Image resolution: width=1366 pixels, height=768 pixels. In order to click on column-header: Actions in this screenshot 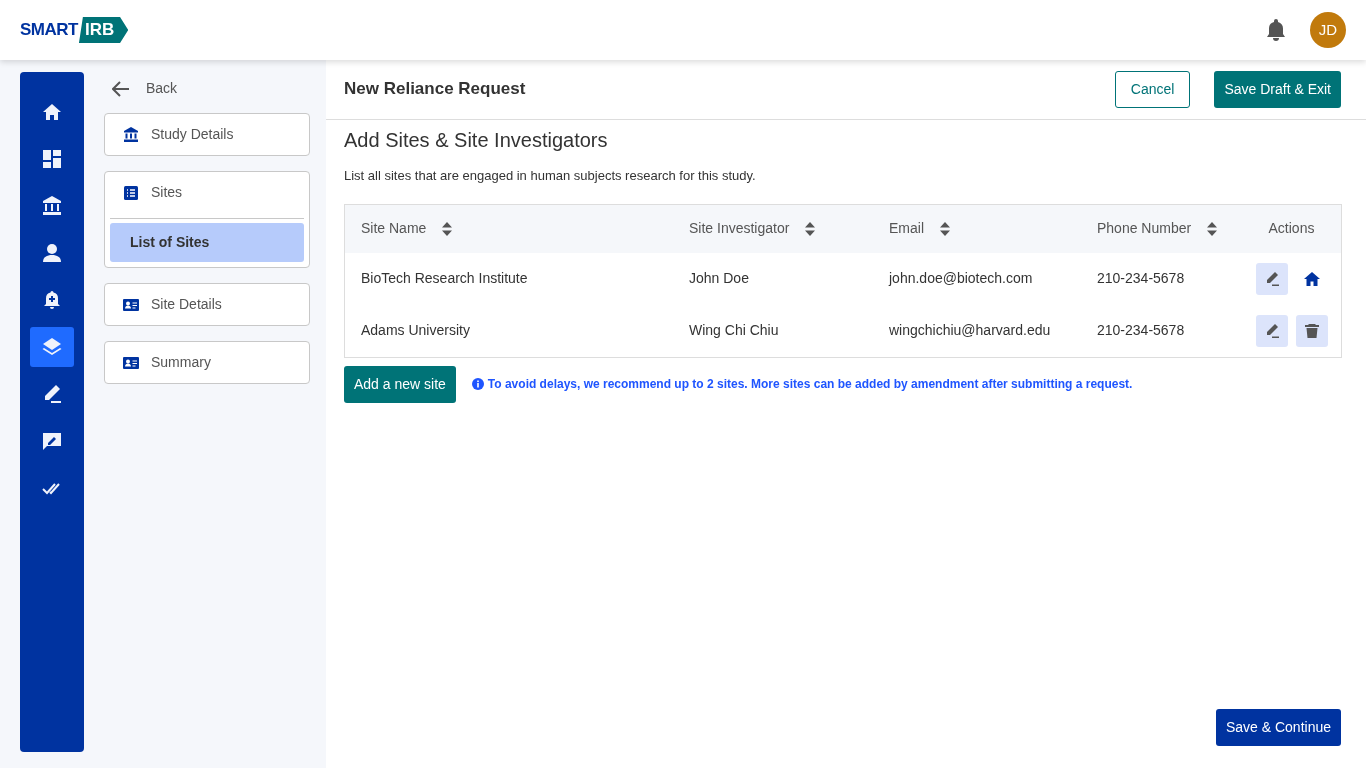, I will do `click(1291, 228)`.